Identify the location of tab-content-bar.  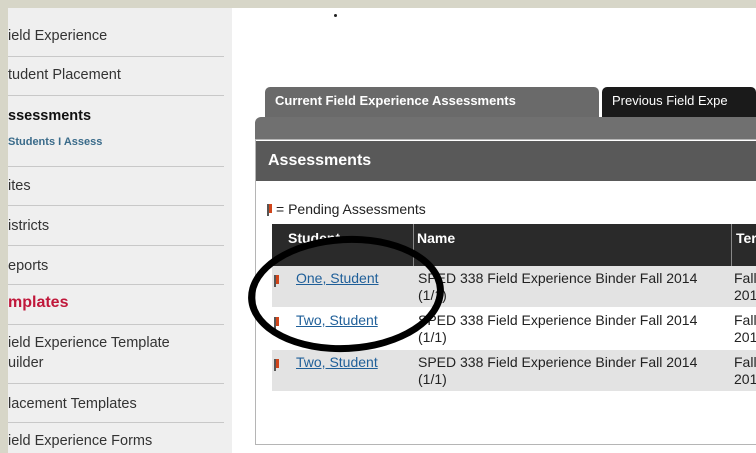
(505, 128).